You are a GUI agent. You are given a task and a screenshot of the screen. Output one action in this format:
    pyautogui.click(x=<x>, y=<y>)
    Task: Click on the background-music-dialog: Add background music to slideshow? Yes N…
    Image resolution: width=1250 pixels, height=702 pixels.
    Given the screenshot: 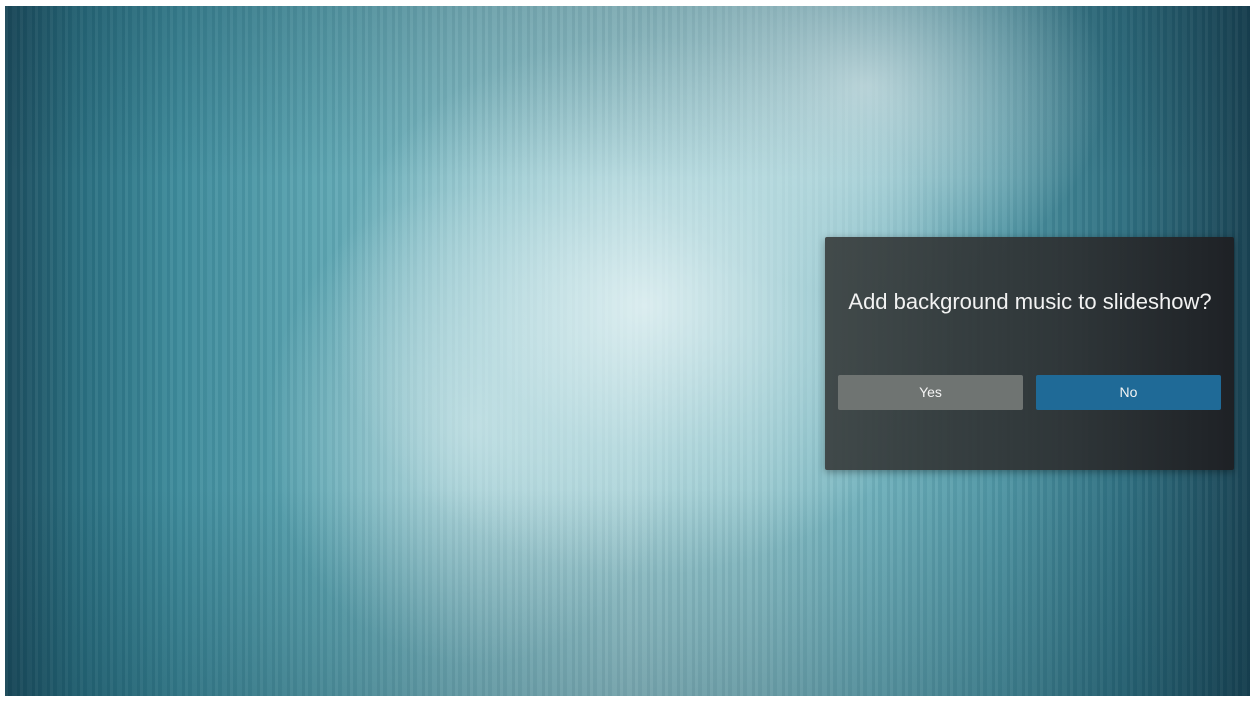 What is the action you would take?
    pyautogui.click(x=1029, y=353)
    